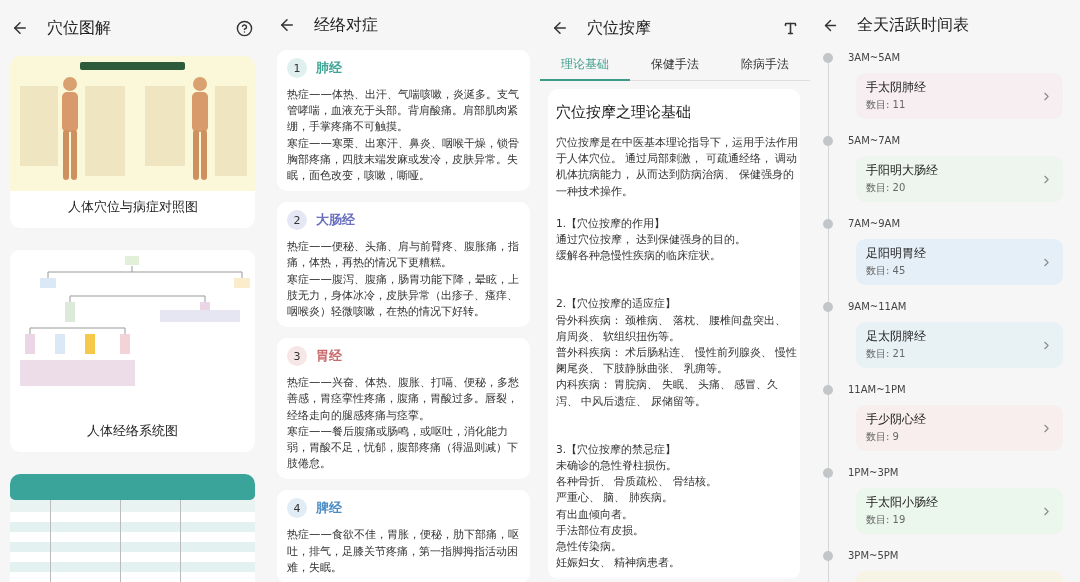  What do you see at coordinates (79, 28) in the screenshot?
I see `page-title: 穴位图解` at bounding box center [79, 28].